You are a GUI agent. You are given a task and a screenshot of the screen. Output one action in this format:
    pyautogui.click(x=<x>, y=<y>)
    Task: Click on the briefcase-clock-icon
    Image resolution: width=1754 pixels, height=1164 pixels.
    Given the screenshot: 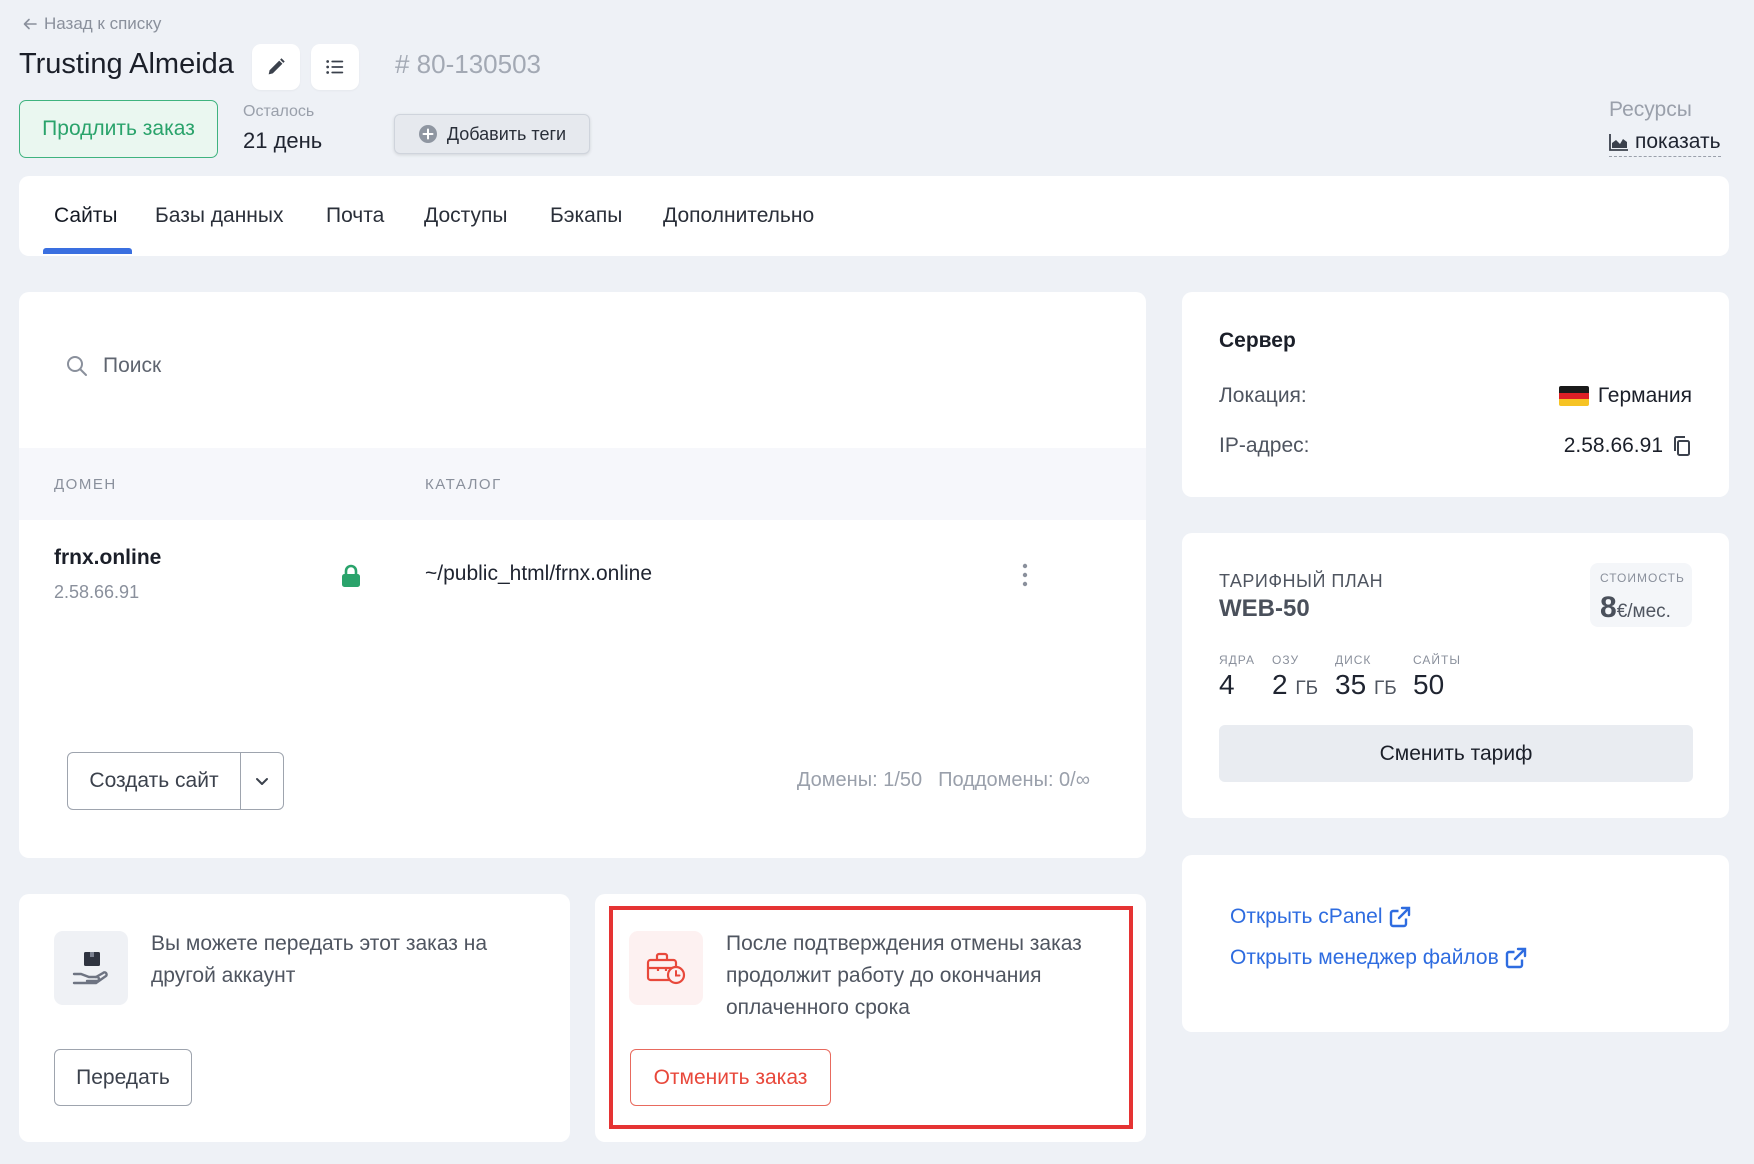 What is the action you would take?
    pyautogui.click(x=666, y=968)
    